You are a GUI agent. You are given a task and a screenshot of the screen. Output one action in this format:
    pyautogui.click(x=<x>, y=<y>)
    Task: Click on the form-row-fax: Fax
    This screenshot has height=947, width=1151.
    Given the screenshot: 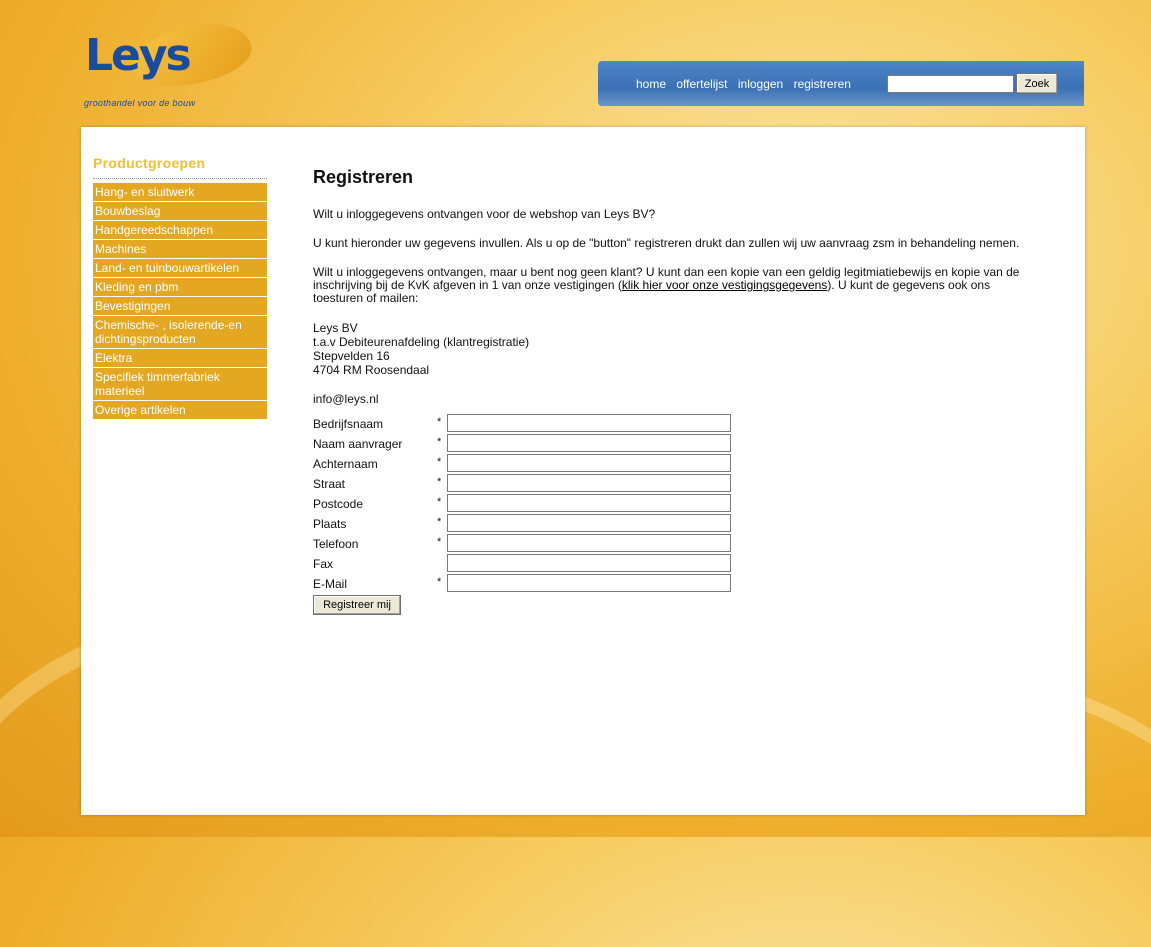 What is the action you would take?
    pyautogui.click(x=678, y=564)
    